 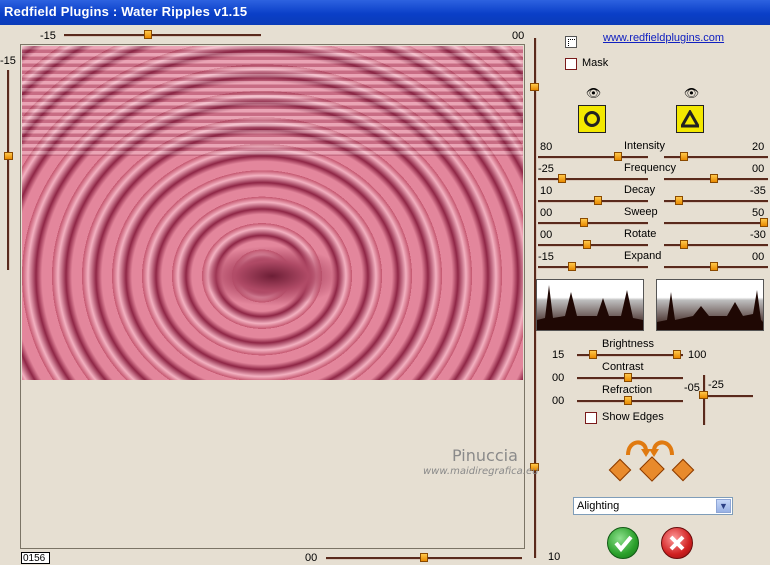 What do you see at coordinates (572, 266) in the screenshot?
I see `expand-left-thumb` at bounding box center [572, 266].